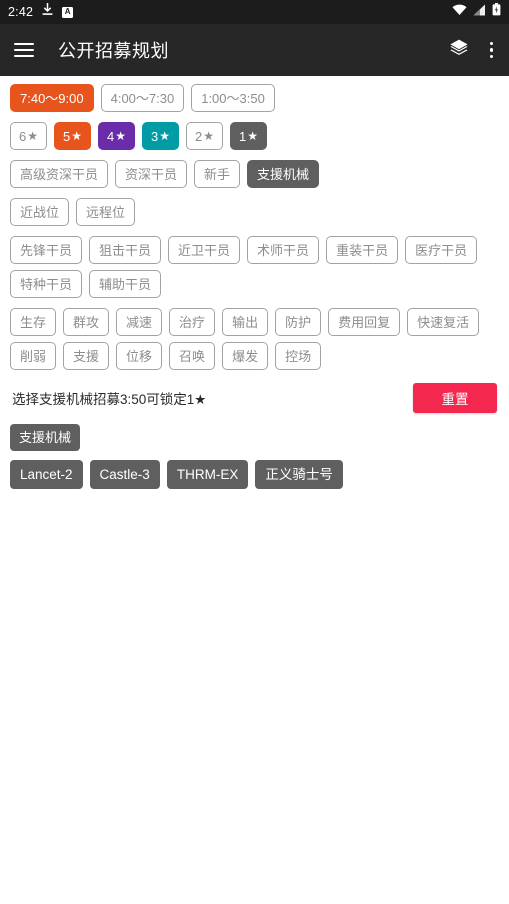 Image resolution: width=509 pixels, height=904 pixels. Describe the element at coordinates (67, 136) in the screenshot. I see `rarity-chip-label: 5` at that location.